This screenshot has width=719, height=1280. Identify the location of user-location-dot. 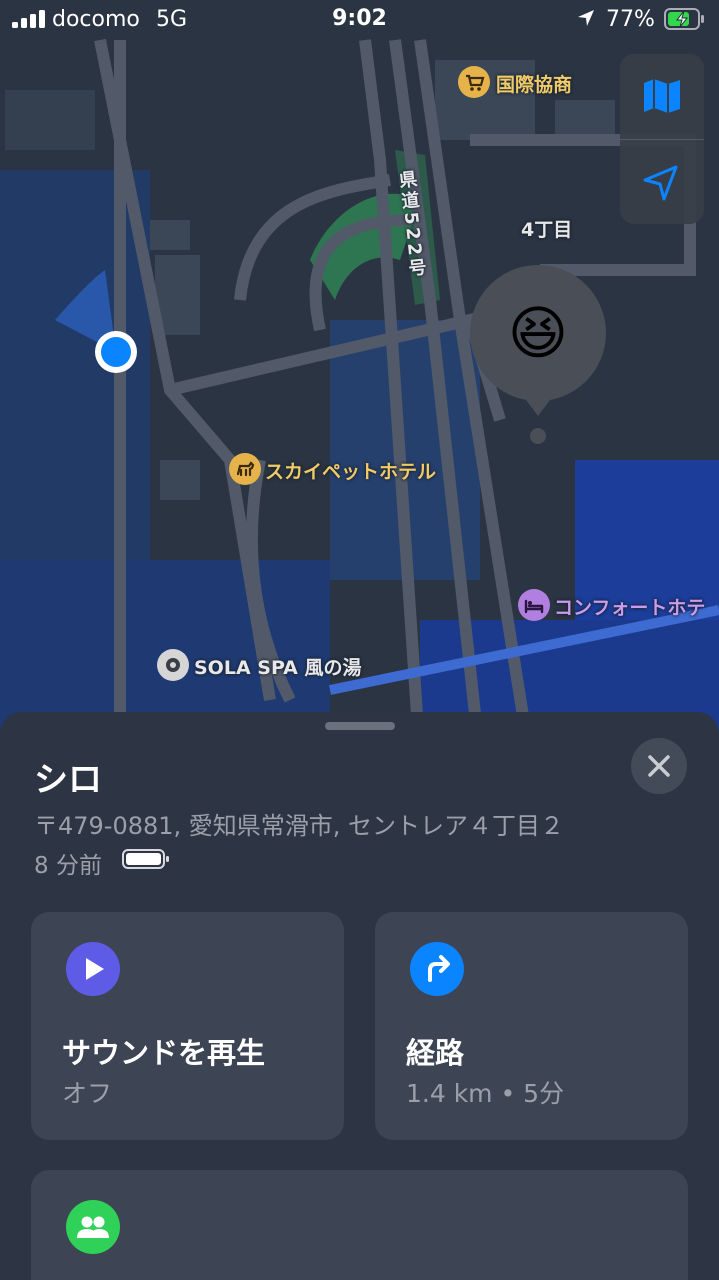
(116, 352).